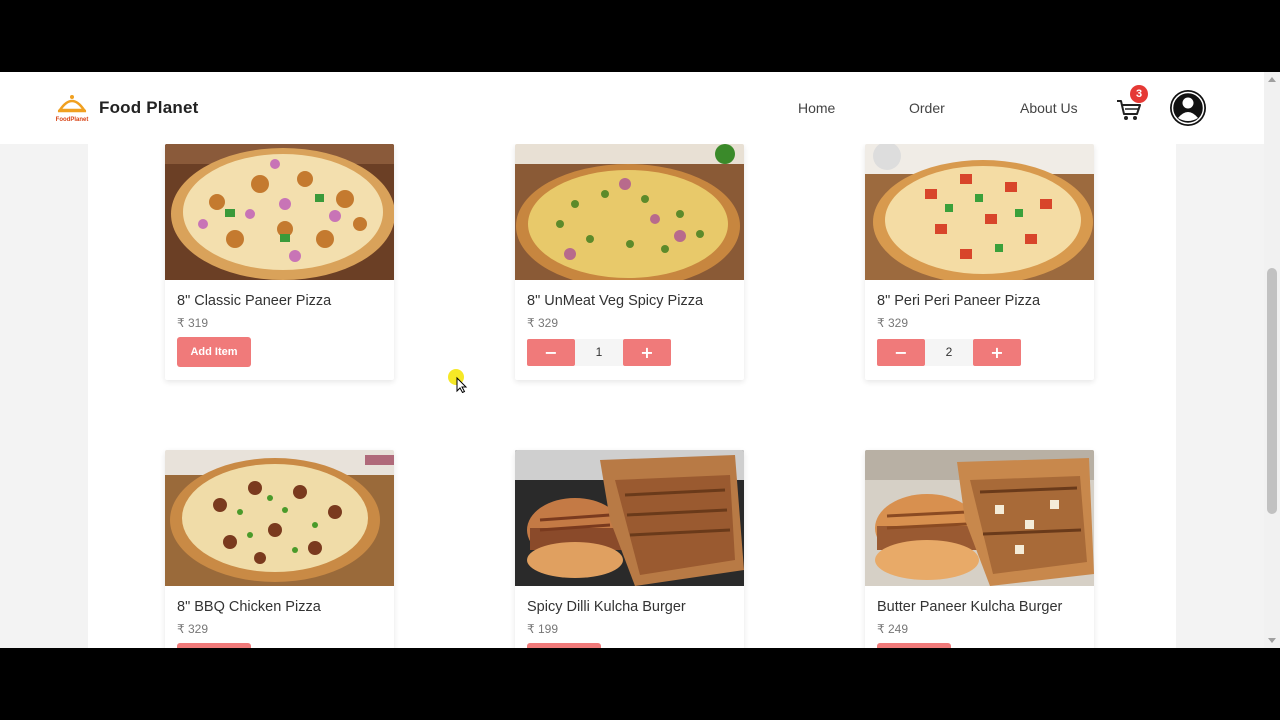  What do you see at coordinates (192, 323) in the screenshot?
I see `item-price: ₹ 319` at bounding box center [192, 323].